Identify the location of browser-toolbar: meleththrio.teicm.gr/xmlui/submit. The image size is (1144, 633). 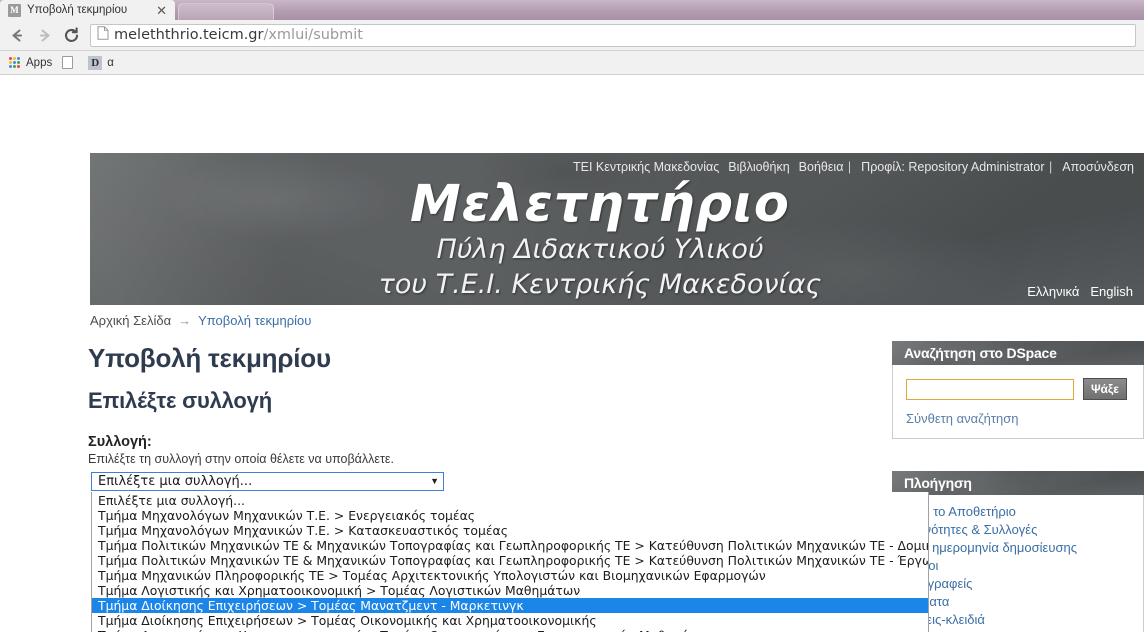
(572, 35).